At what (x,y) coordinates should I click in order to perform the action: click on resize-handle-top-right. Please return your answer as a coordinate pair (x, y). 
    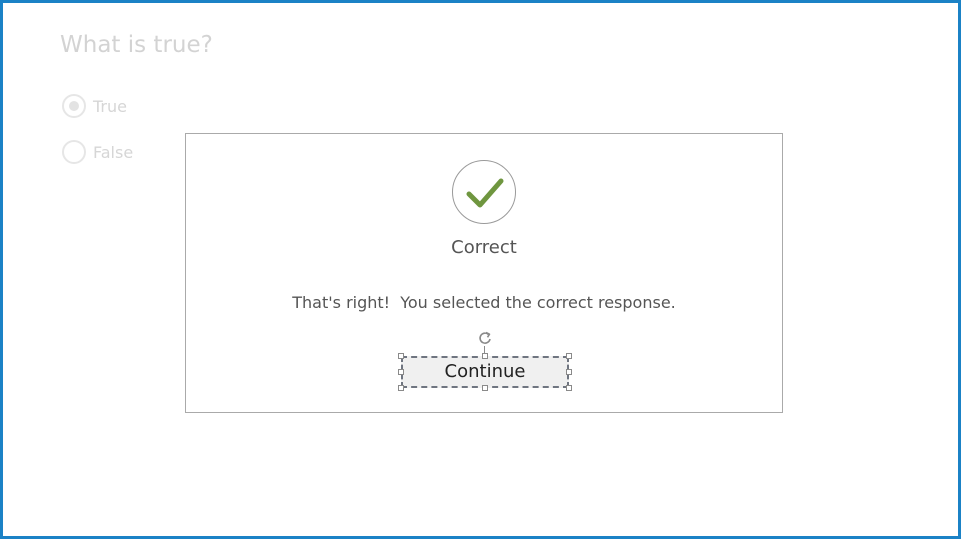
    Looking at the image, I should click on (569, 356).